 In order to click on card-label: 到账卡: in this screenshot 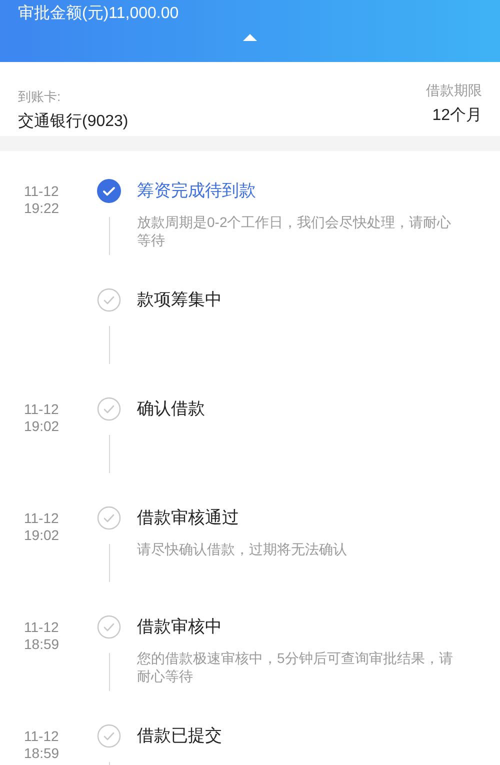, I will do `click(40, 97)`.